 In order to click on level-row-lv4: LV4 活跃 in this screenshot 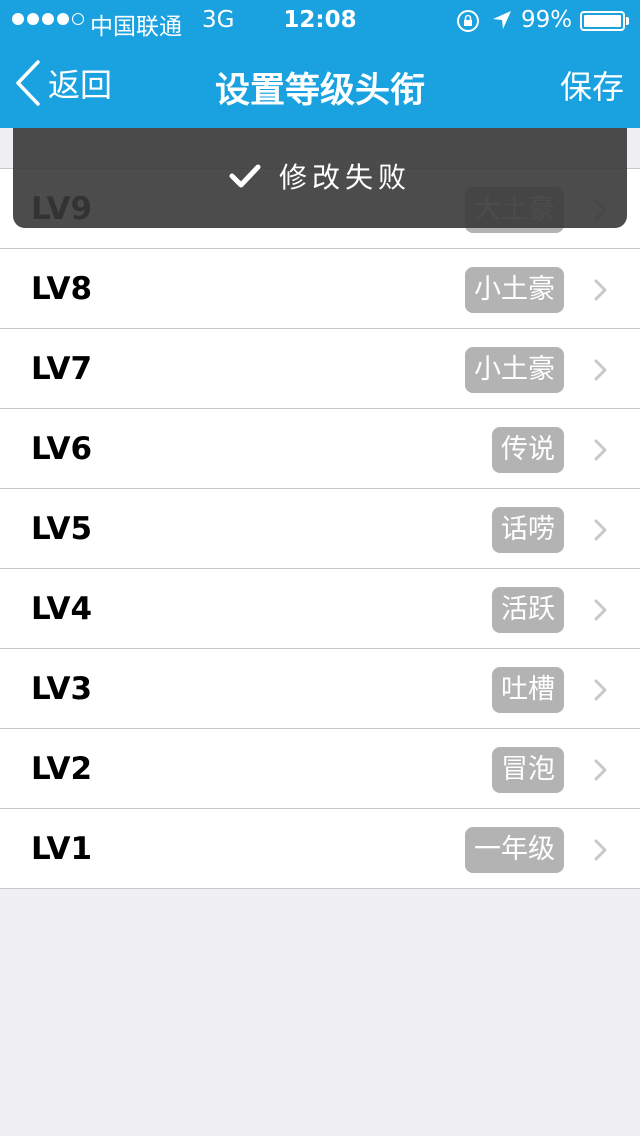, I will do `click(320, 609)`.